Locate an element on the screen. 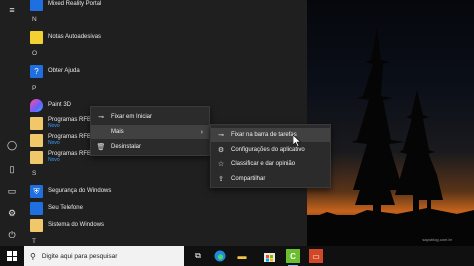  power-icon: ⏻ is located at coordinates (12, 235).